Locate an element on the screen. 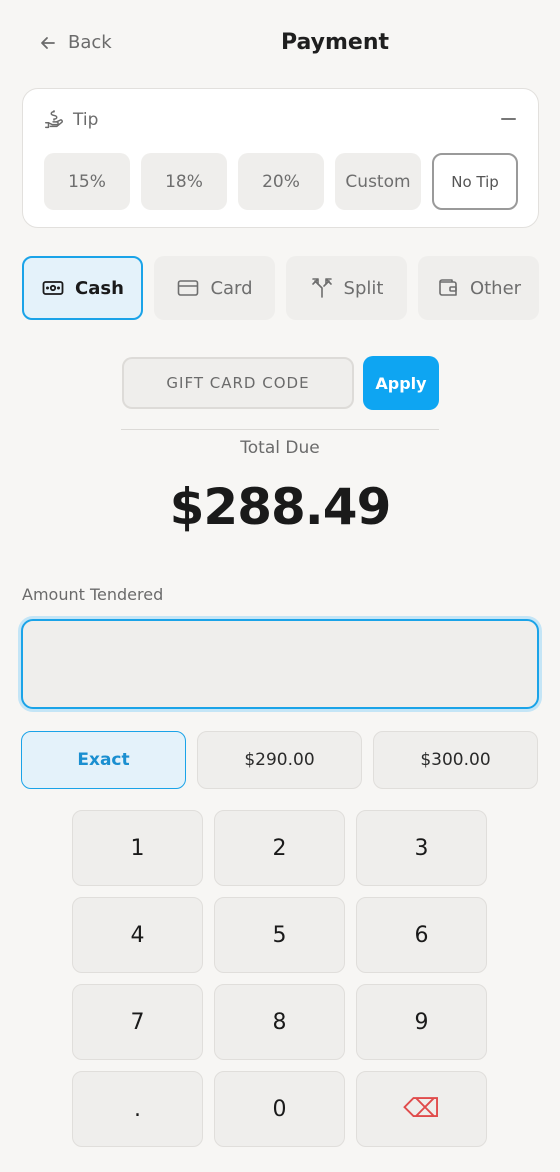  gift-card-input: GIFT CARD CODE is located at coordinates (238, 383).